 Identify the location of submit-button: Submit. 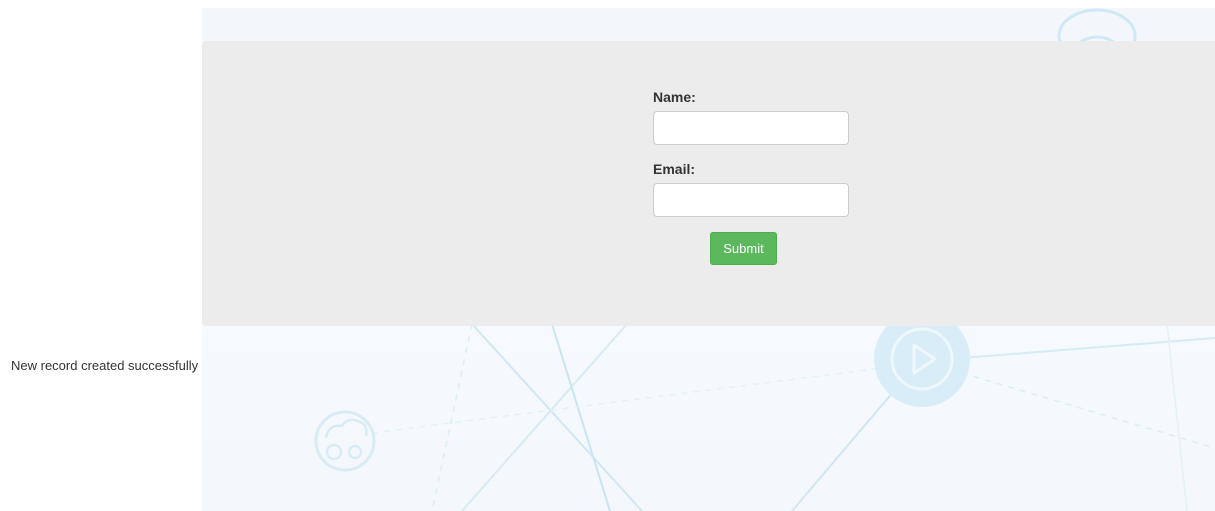
(743, 248).